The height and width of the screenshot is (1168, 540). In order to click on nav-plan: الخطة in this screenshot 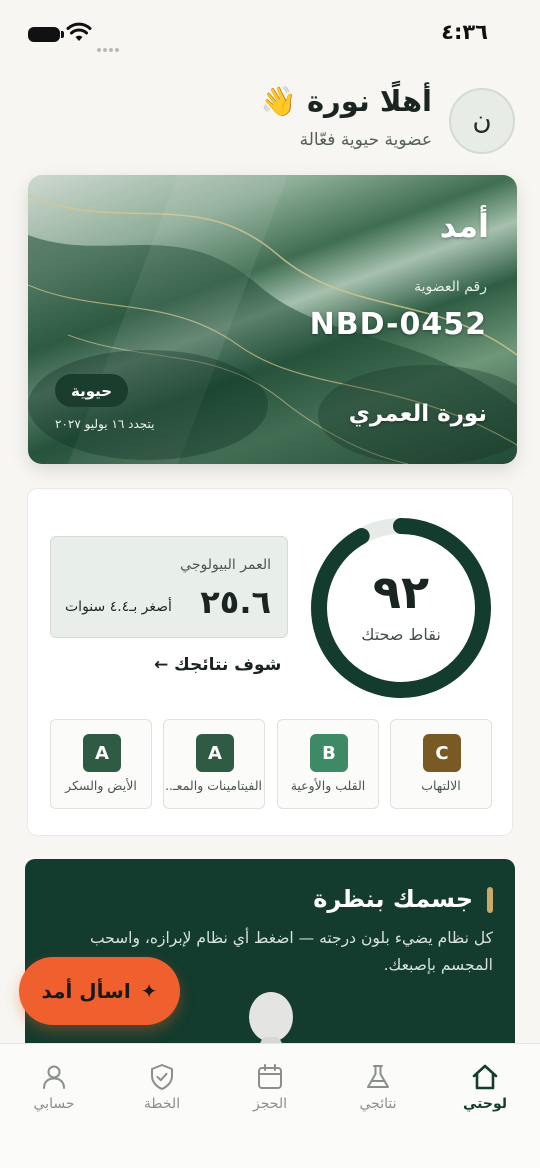, I will do `click(162, 1097)`.